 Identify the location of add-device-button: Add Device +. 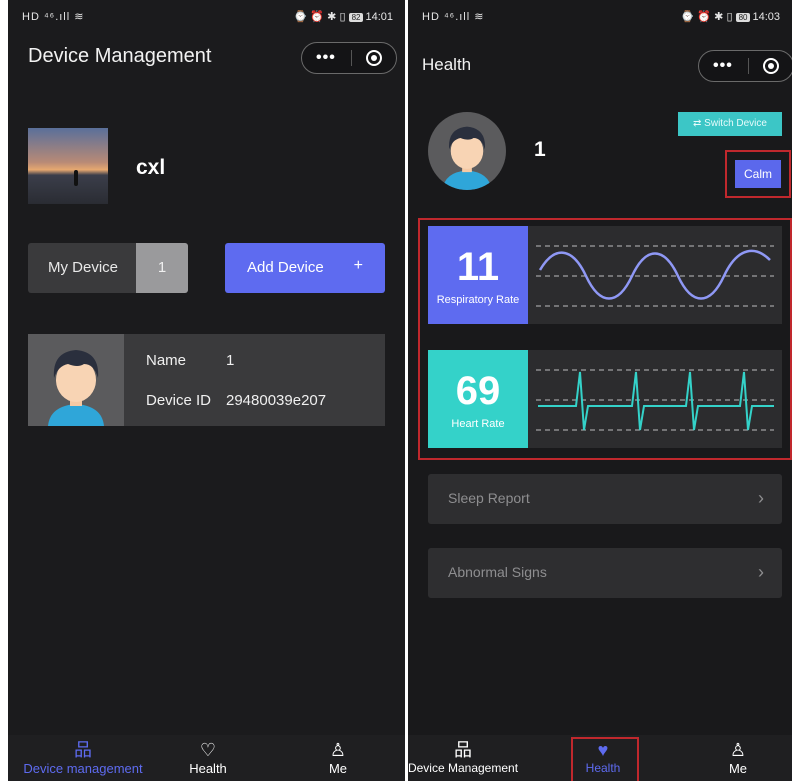
(305, 268).